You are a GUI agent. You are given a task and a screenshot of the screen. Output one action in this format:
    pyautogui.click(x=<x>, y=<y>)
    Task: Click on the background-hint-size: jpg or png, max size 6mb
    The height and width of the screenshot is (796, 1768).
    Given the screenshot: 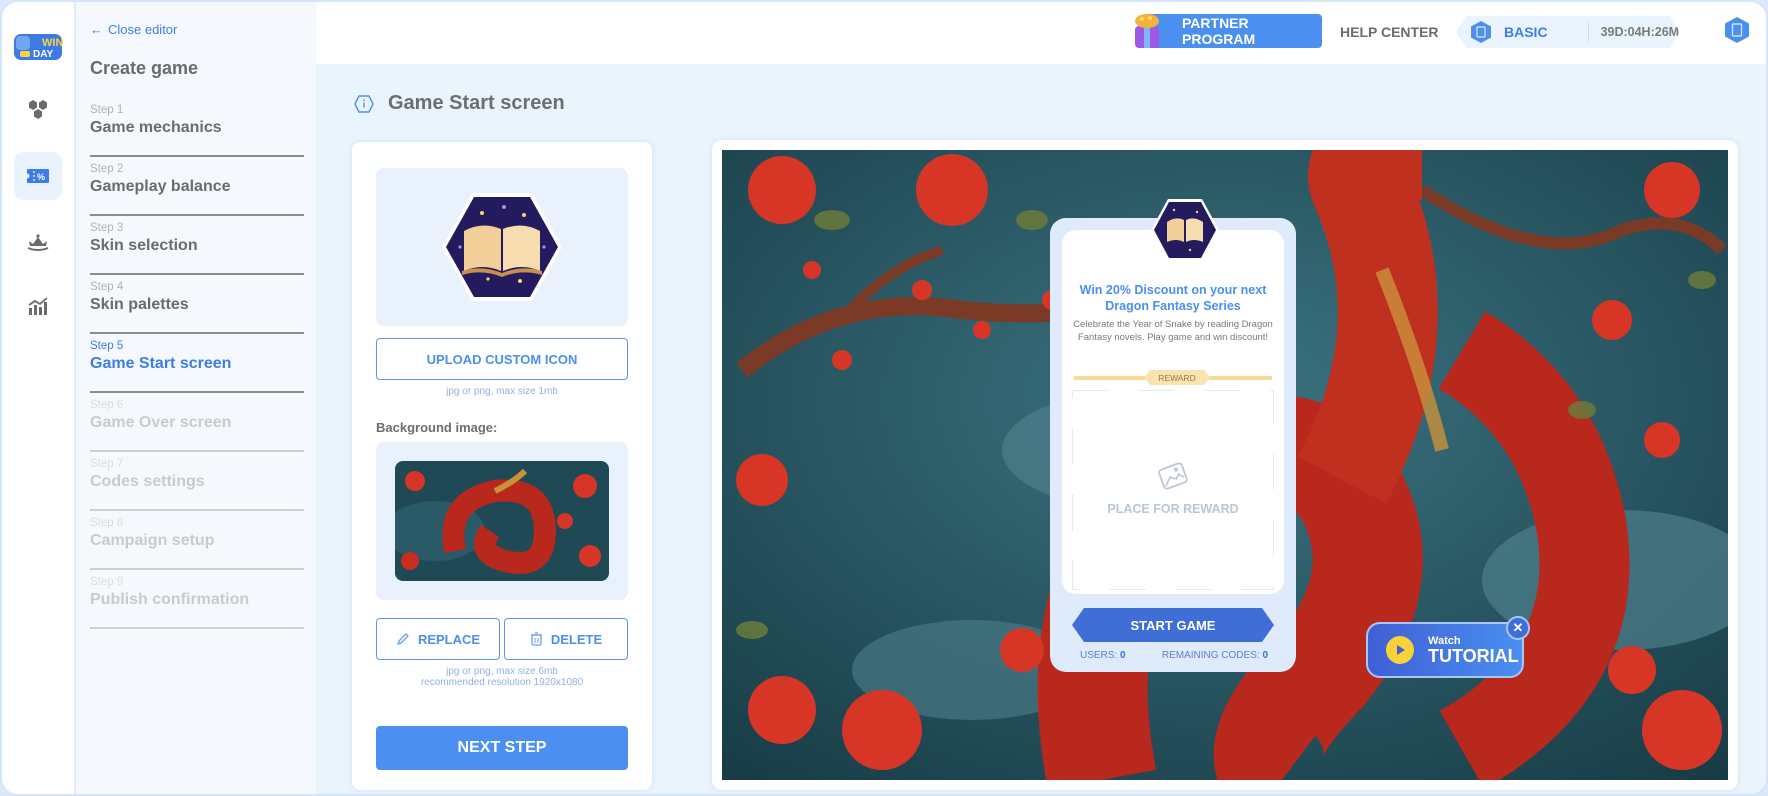 What is the action you would take?
    pyautogui.click(x=502, y=671)
    